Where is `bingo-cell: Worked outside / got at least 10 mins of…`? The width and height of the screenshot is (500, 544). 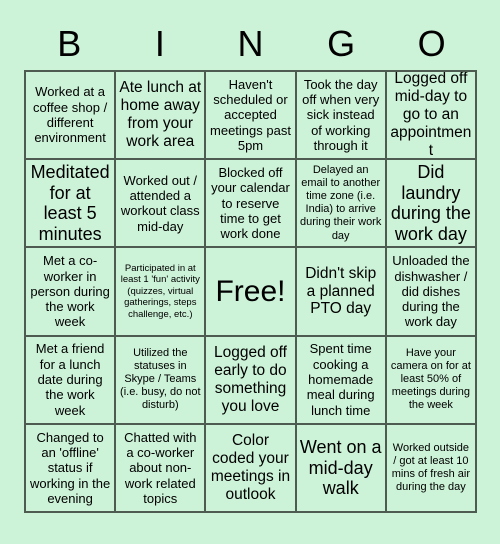 bingo-cell: Worked outside / got at least 10 mins of… is located at coordinates (431, 468).